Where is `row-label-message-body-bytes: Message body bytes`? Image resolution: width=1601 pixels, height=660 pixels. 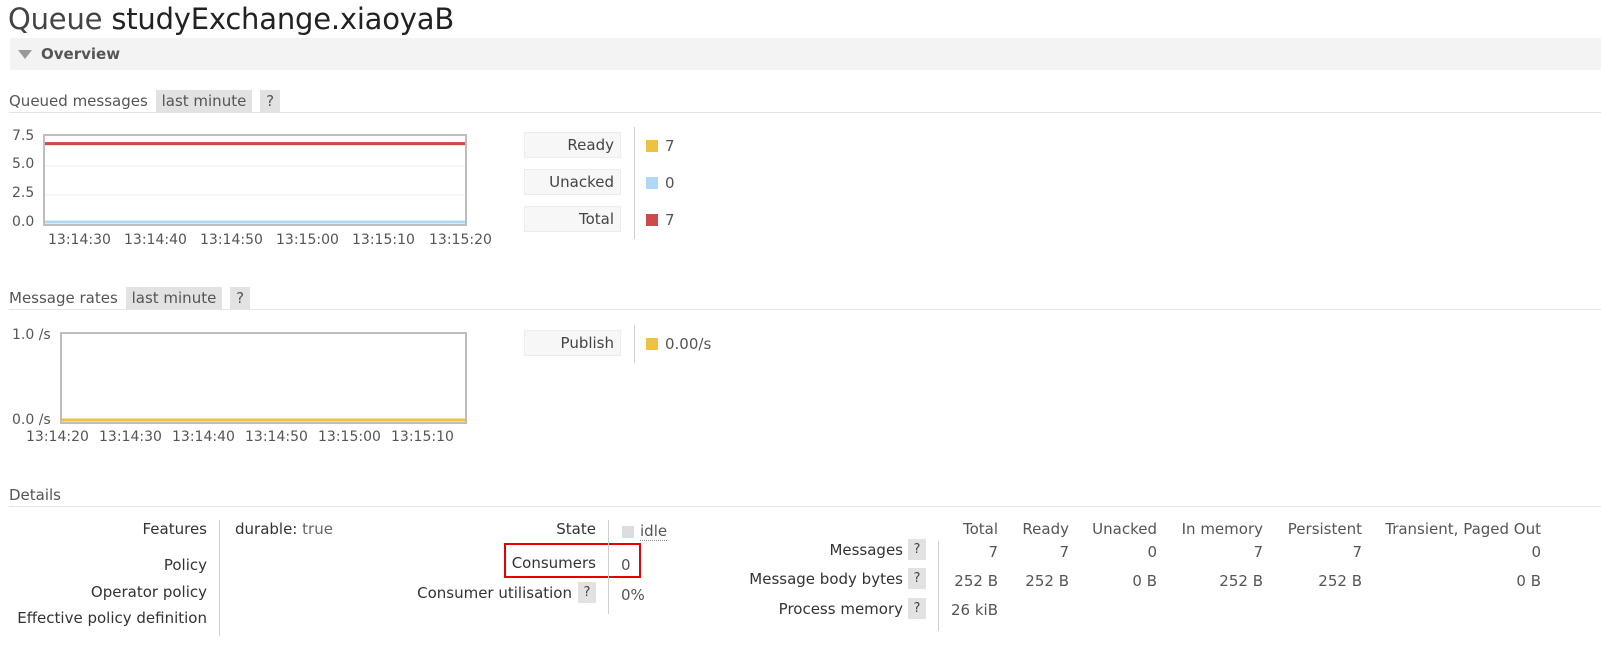 row-label-message-body-bytes: Message body bytes is located at coordinates (826, 579).